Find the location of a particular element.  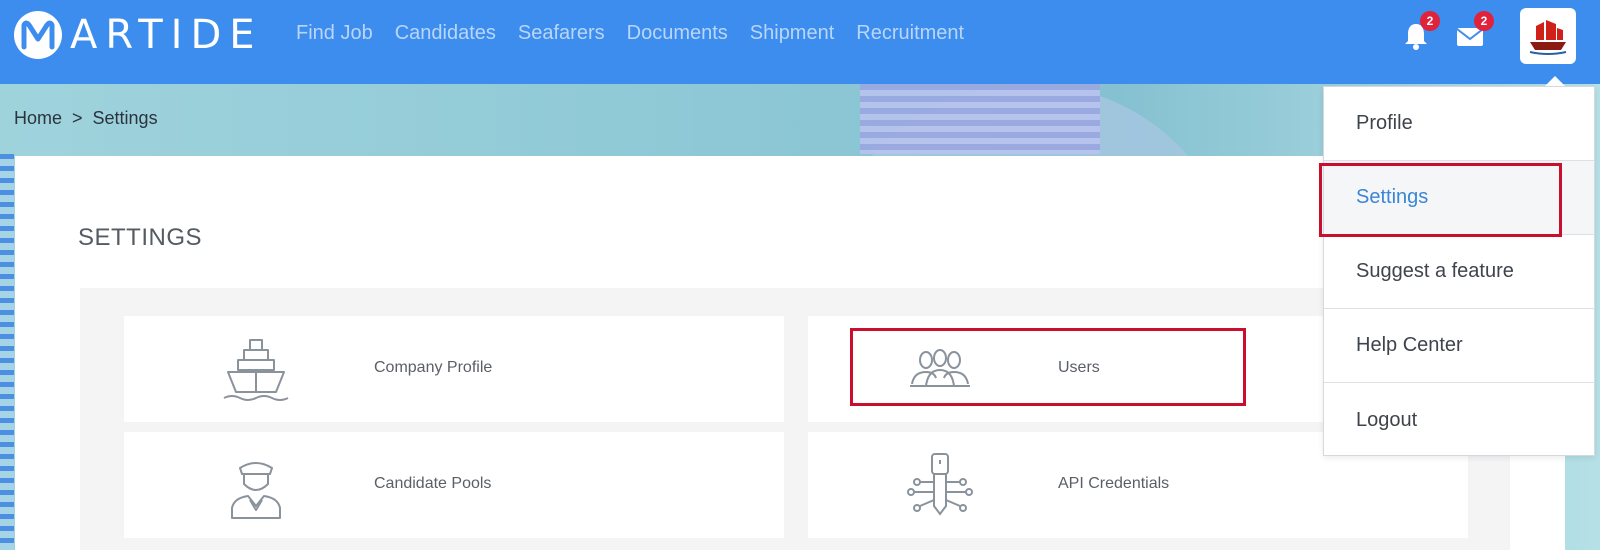

menu-item-logout: Logout is located at coordinates (1459, 420).